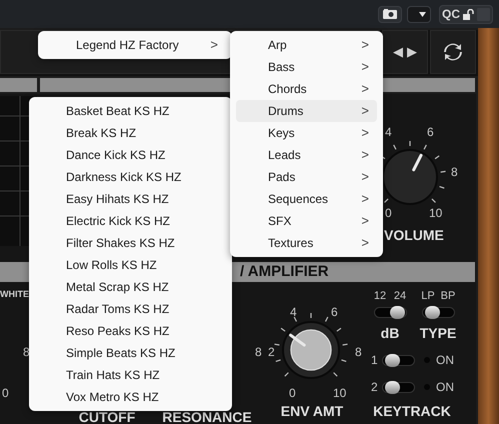 The width and height of the screenshot is (499, 424). What do you see at coordinates (414, 235) in the screenshot?
I see `knob-label: VOLUME` at bounding box center [414, 235].